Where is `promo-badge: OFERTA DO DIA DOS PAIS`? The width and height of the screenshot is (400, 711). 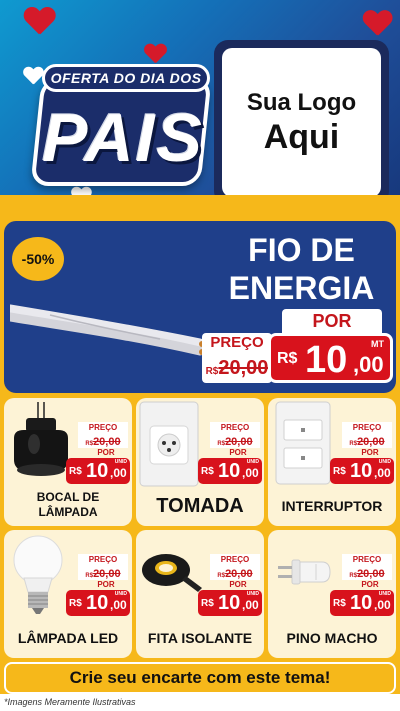 promo-badge: OFERTA DO DIA DOS PAIS is located at coordinates (113, 125).